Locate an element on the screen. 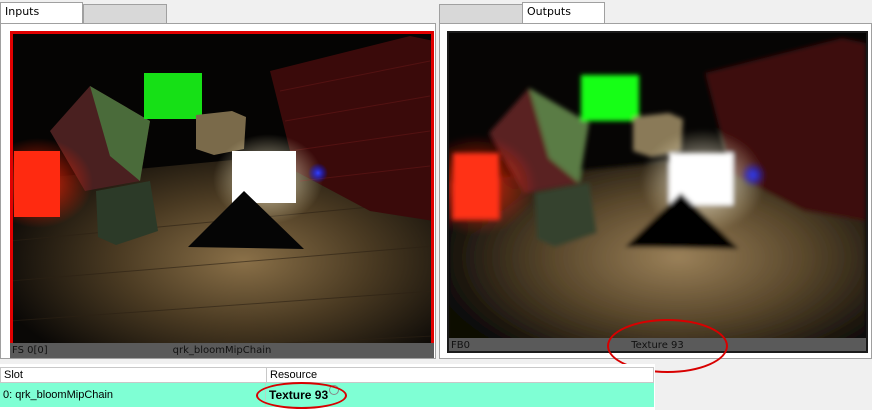  tab-outputs-secondary is located at coordinates (481, 13).